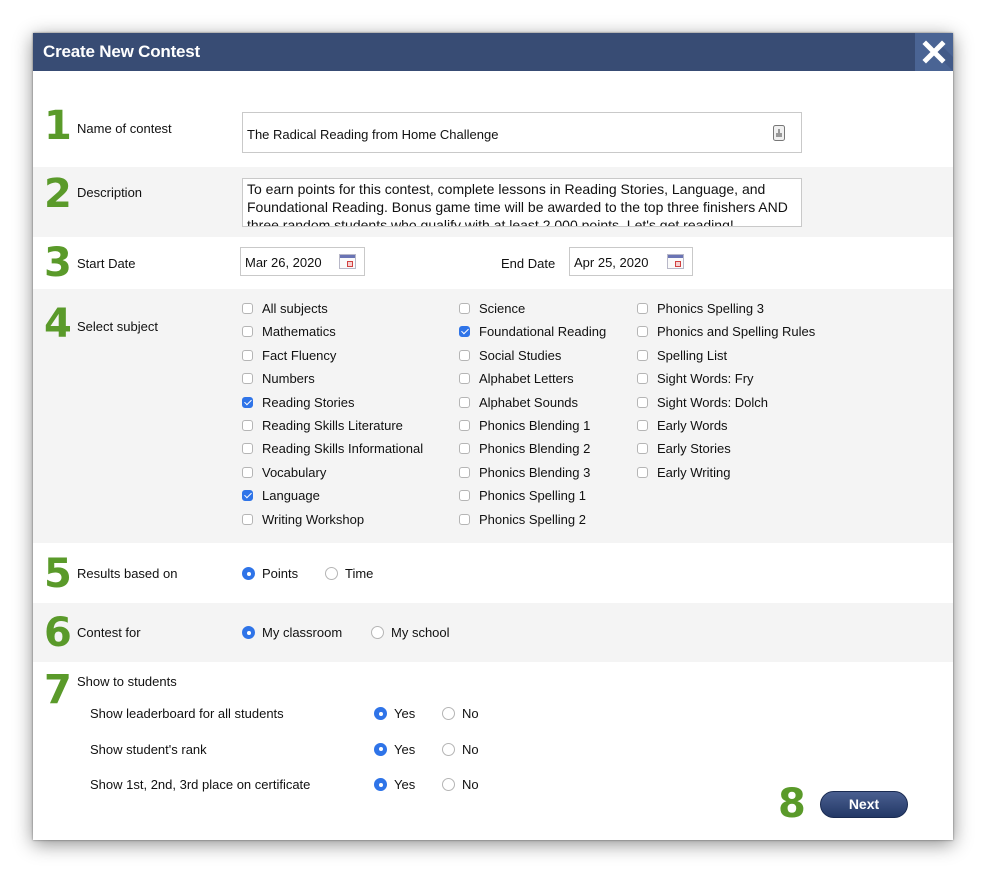 The height and width of the screenshot is (873, 985). What do you see at coordinates (284, 472) in the screenshot?
I see `subject-checkbox-item: Vocabulary` at bounding box center [284, 472].